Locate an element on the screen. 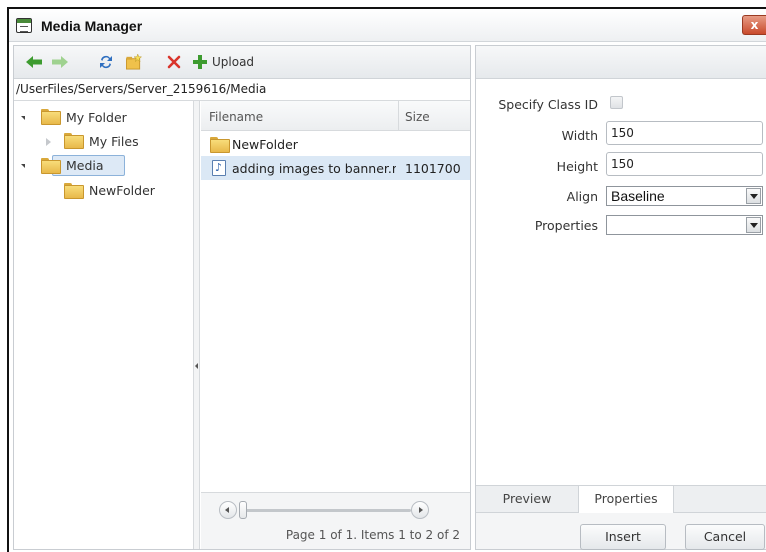  table-row: ♪ adding images to banner.m 1101700 is located at coordinates (335, 168).